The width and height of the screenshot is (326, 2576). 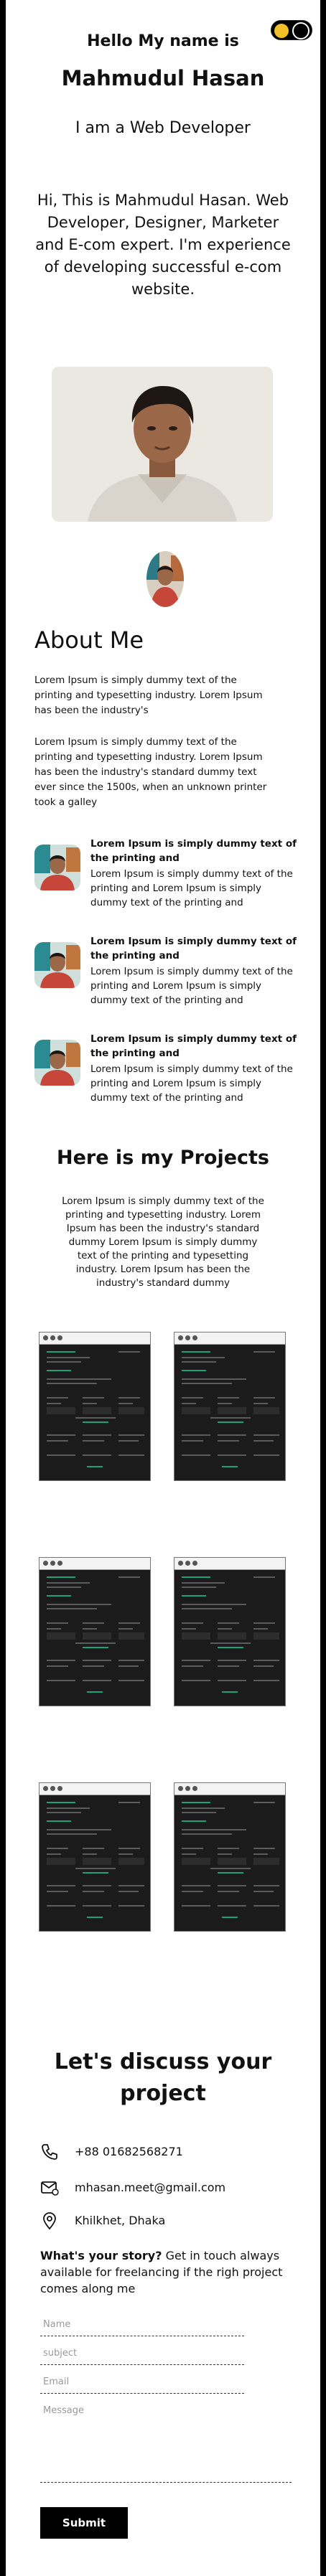 What do you see at coordinates (84, 2523) in the screenshot?
I see `submit-button: Submit` at bounding box center [84, 2523].